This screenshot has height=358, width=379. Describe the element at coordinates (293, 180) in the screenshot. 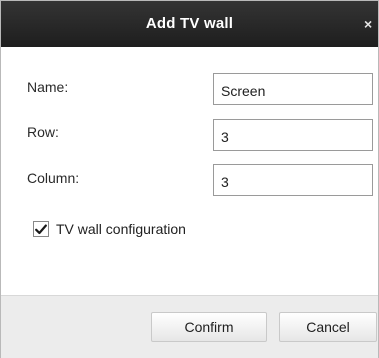

I see `column-field` at that location.